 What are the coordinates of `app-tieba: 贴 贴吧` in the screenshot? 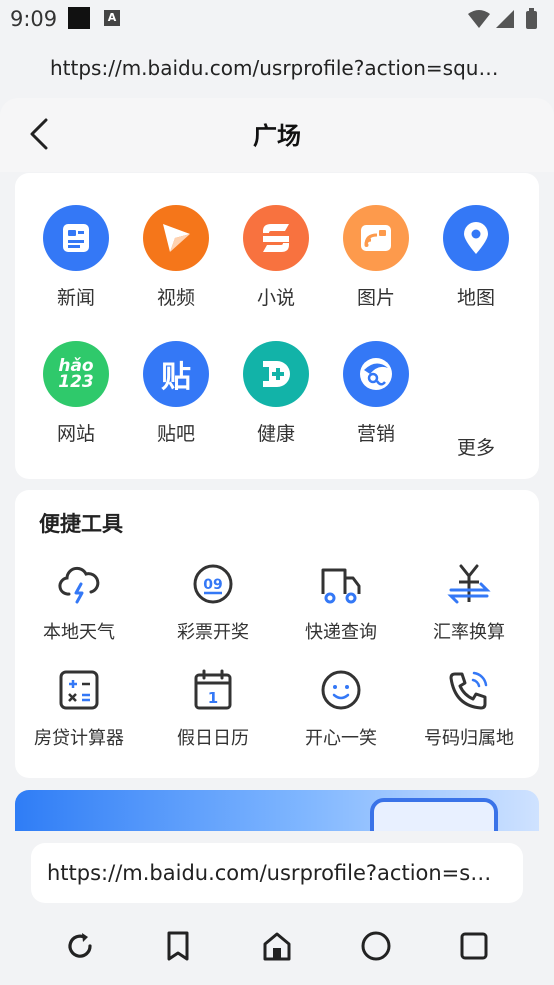 It's located at (176, 401).